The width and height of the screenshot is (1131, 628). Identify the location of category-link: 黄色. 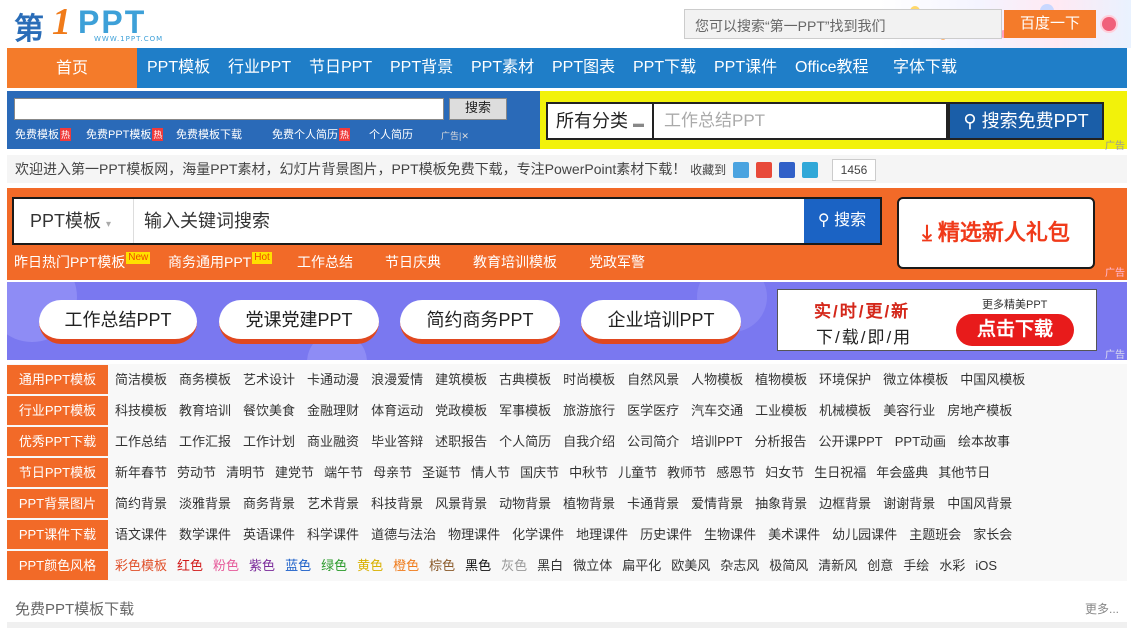
(370, 565).